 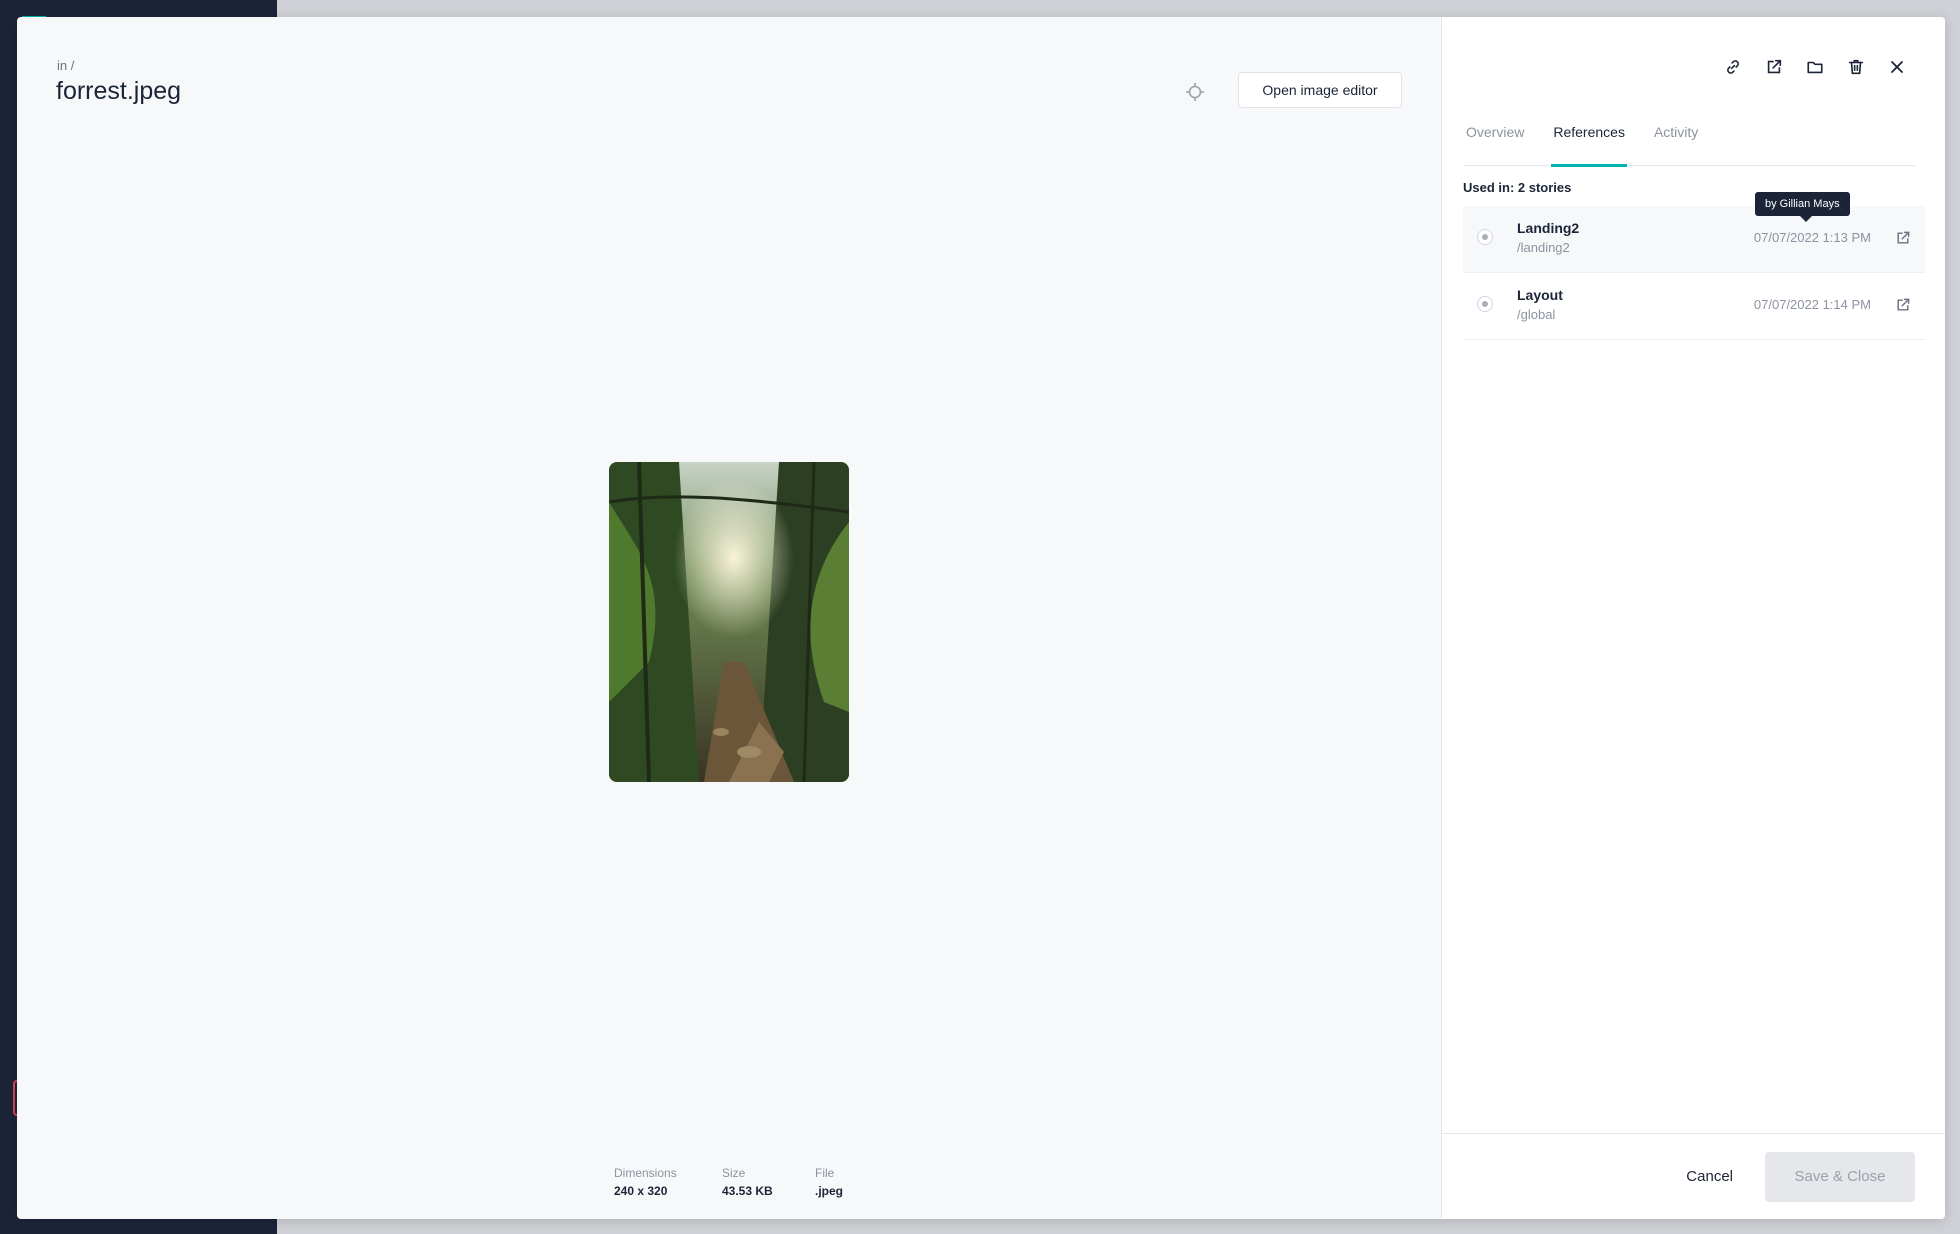 What do you see at coordinates (65, 65) in the screenshot?
I see `breadcrumb: in /` at bounding box center [65, 65].